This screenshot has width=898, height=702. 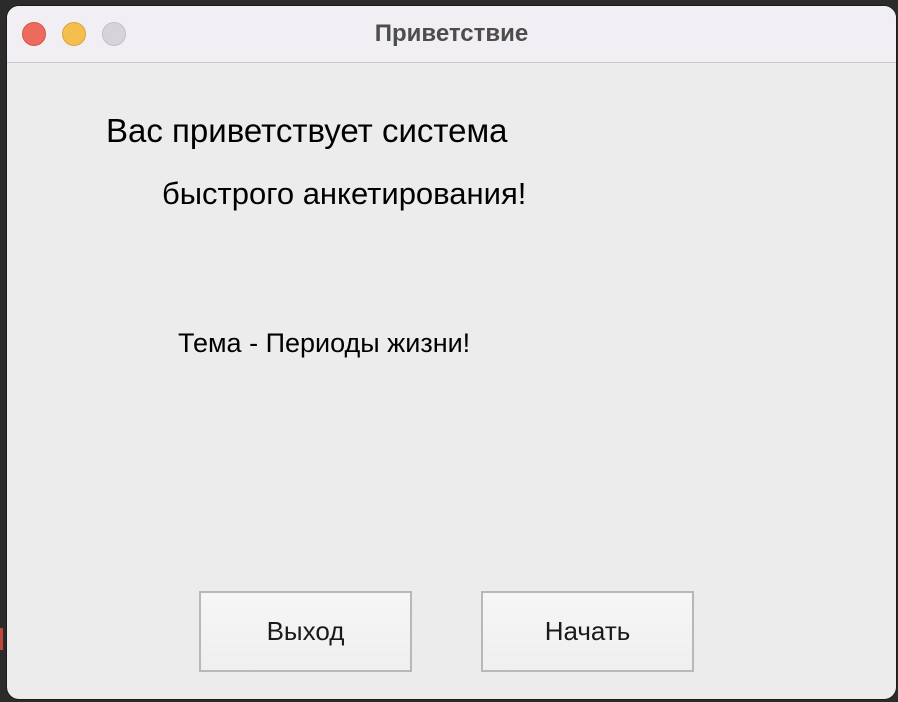 I want to click on background-window-edge, so click(x=1, y=639).